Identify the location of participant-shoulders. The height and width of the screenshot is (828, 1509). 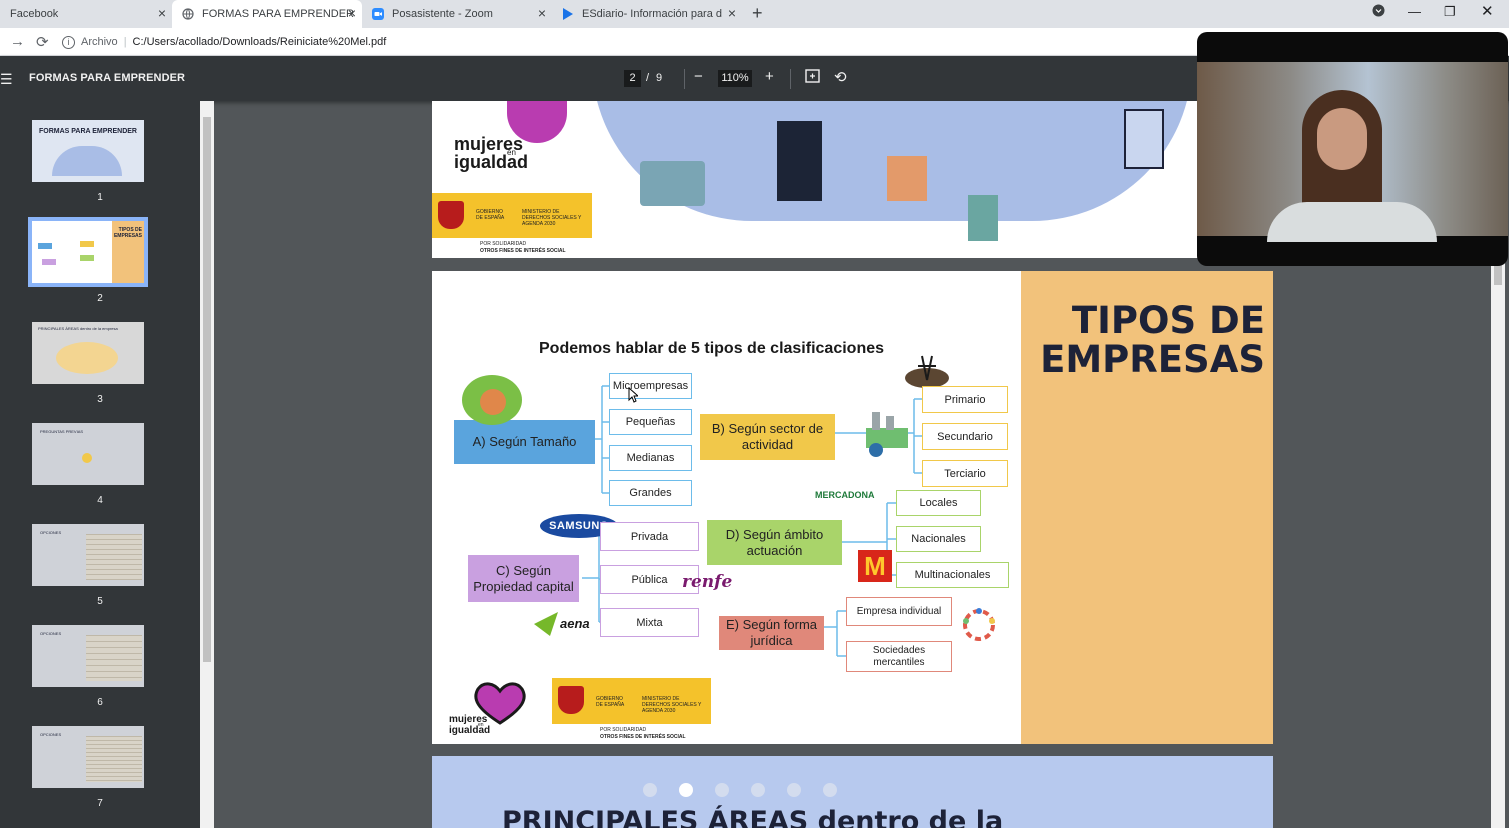
(1352, 222).